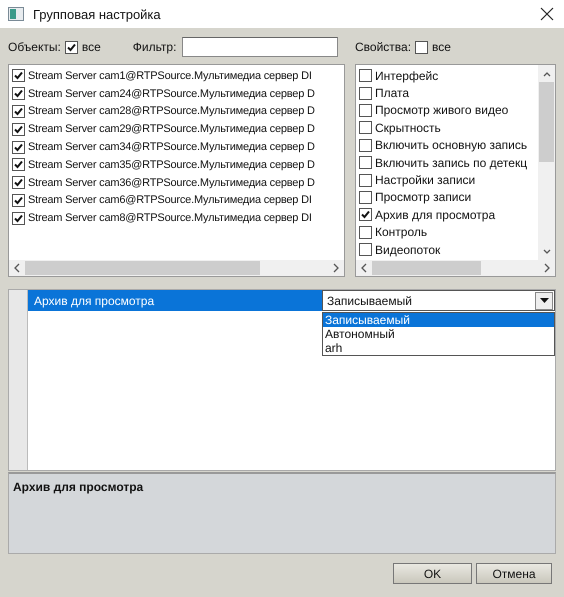 This screenshot has height=597, width=564. What do you see at coordinates (171, 129) in the screenshot?
I see `object-item: Stream Server cam29@RTPSource.Мультимедиа сервер D` at bounding box center [171, 129].